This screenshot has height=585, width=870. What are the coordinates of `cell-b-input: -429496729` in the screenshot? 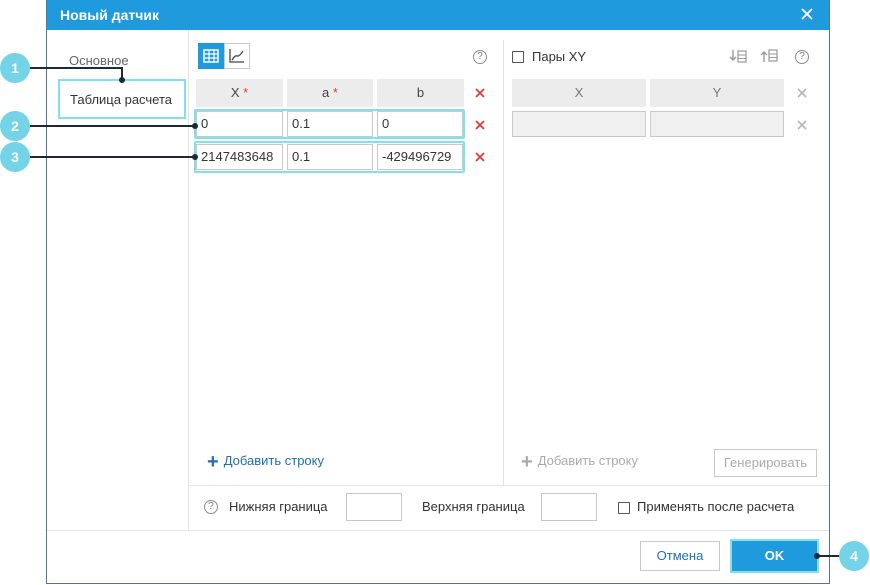 It's located at (420, 157).